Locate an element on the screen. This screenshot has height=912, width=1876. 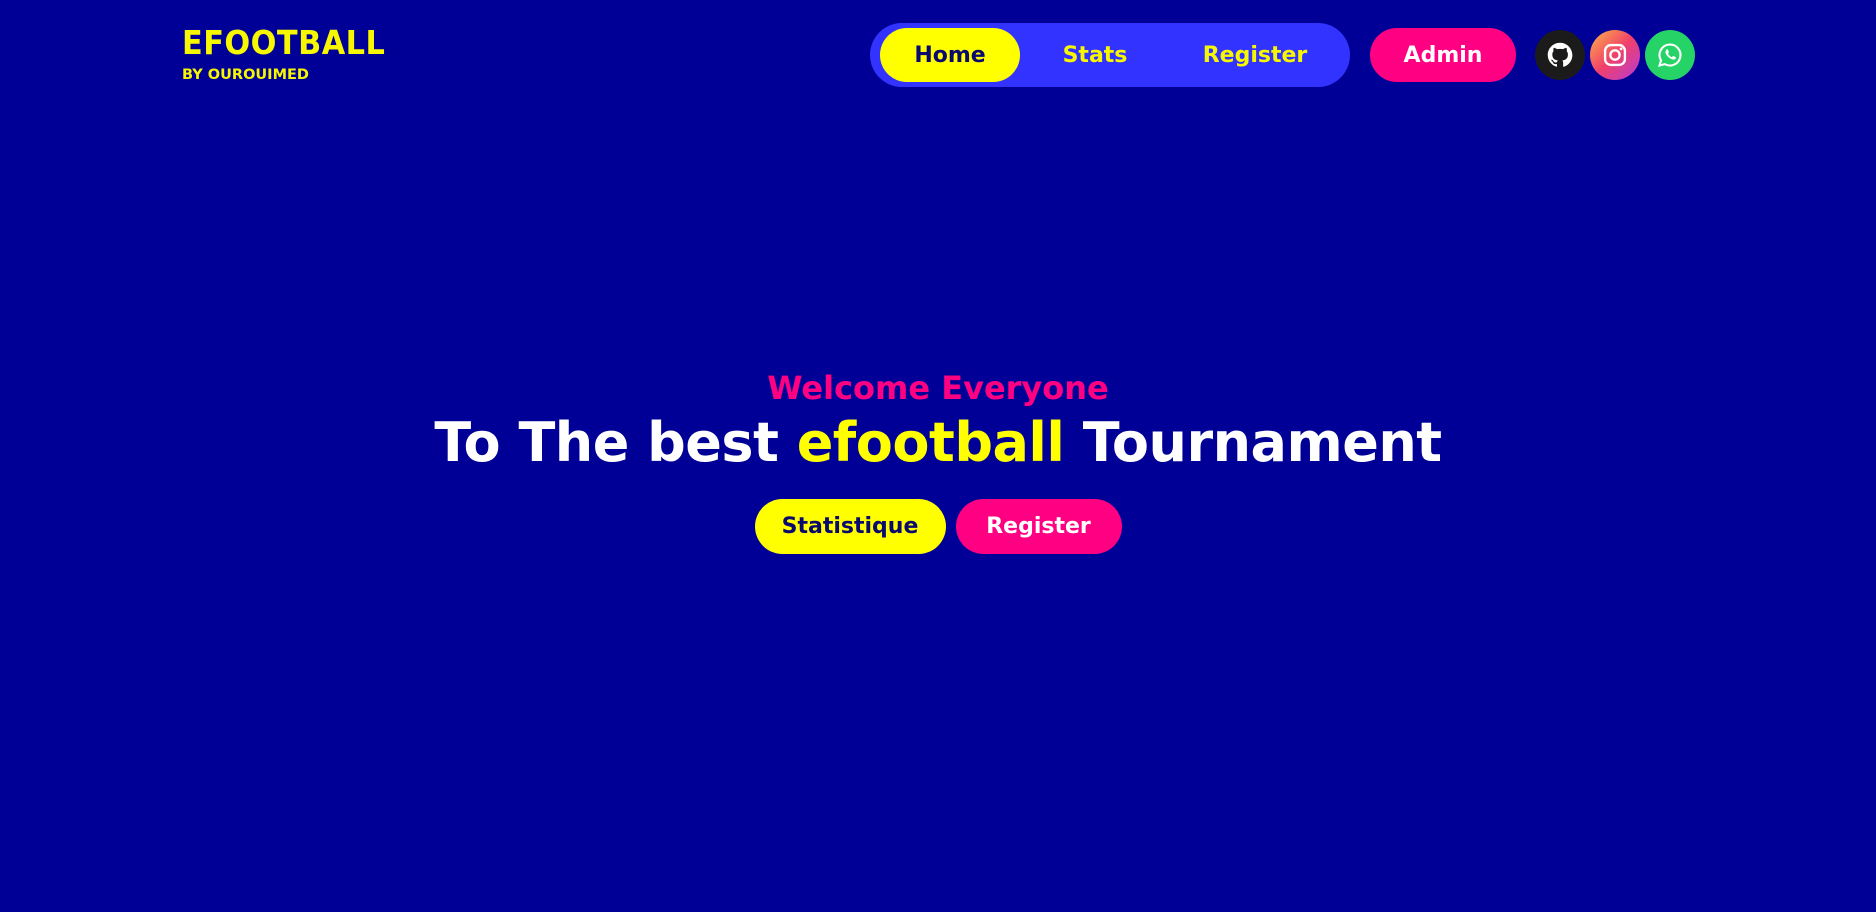
nav-stats: Stats is located at coordinates (1095, 55).